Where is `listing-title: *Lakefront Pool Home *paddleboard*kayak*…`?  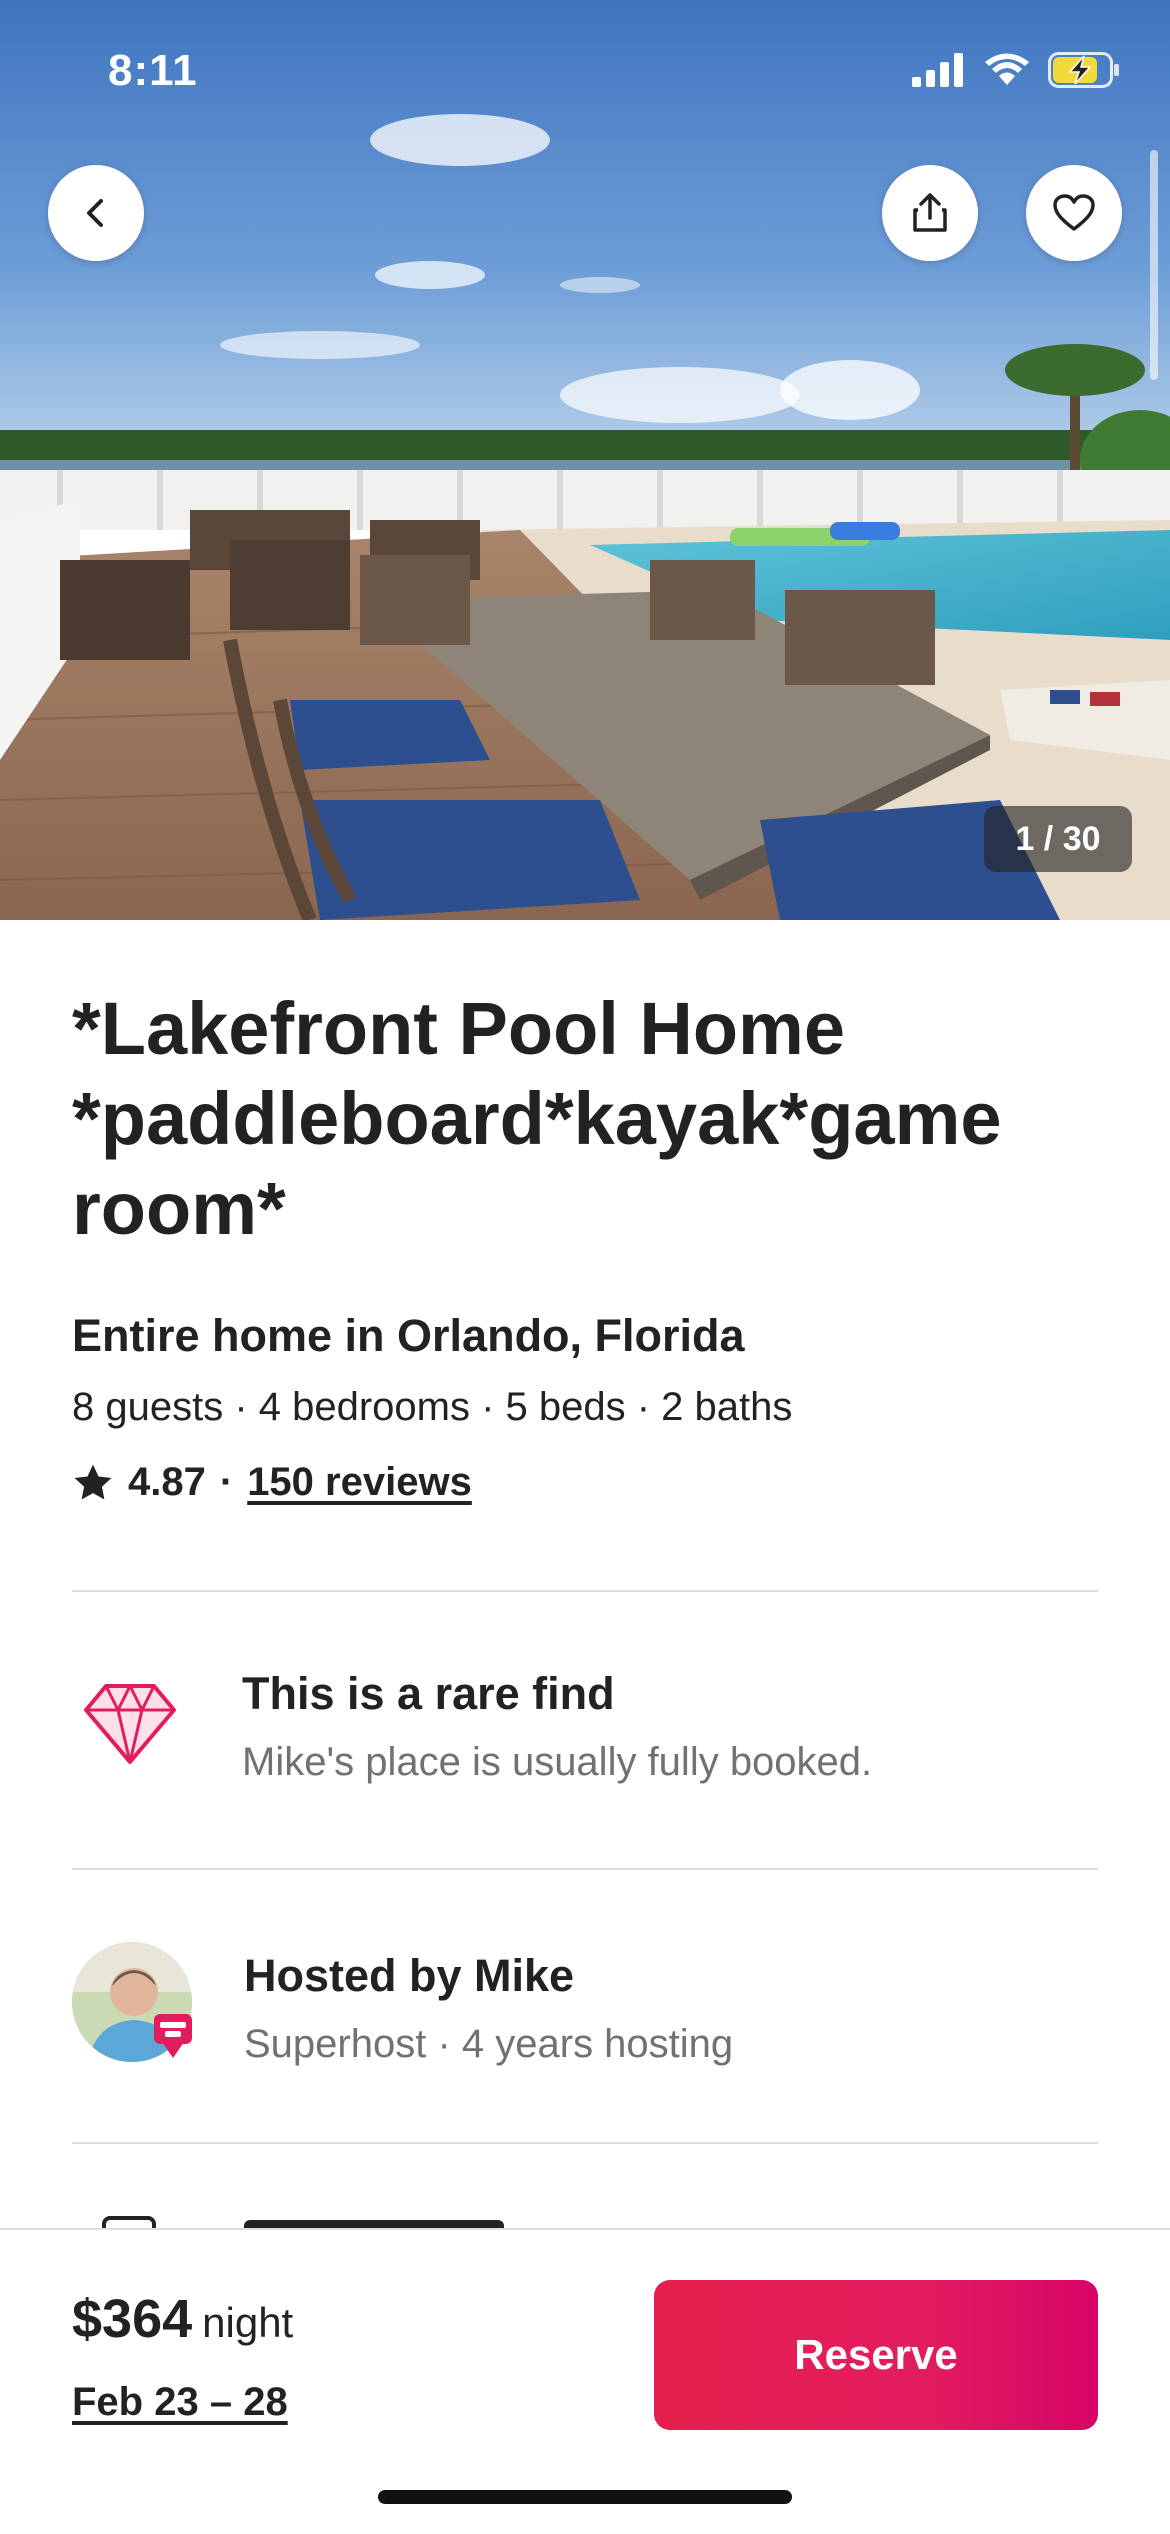 listing-title: *Lakefront Pool Home *paddleboard*kayak*… is located at coordinates (537, 1118).